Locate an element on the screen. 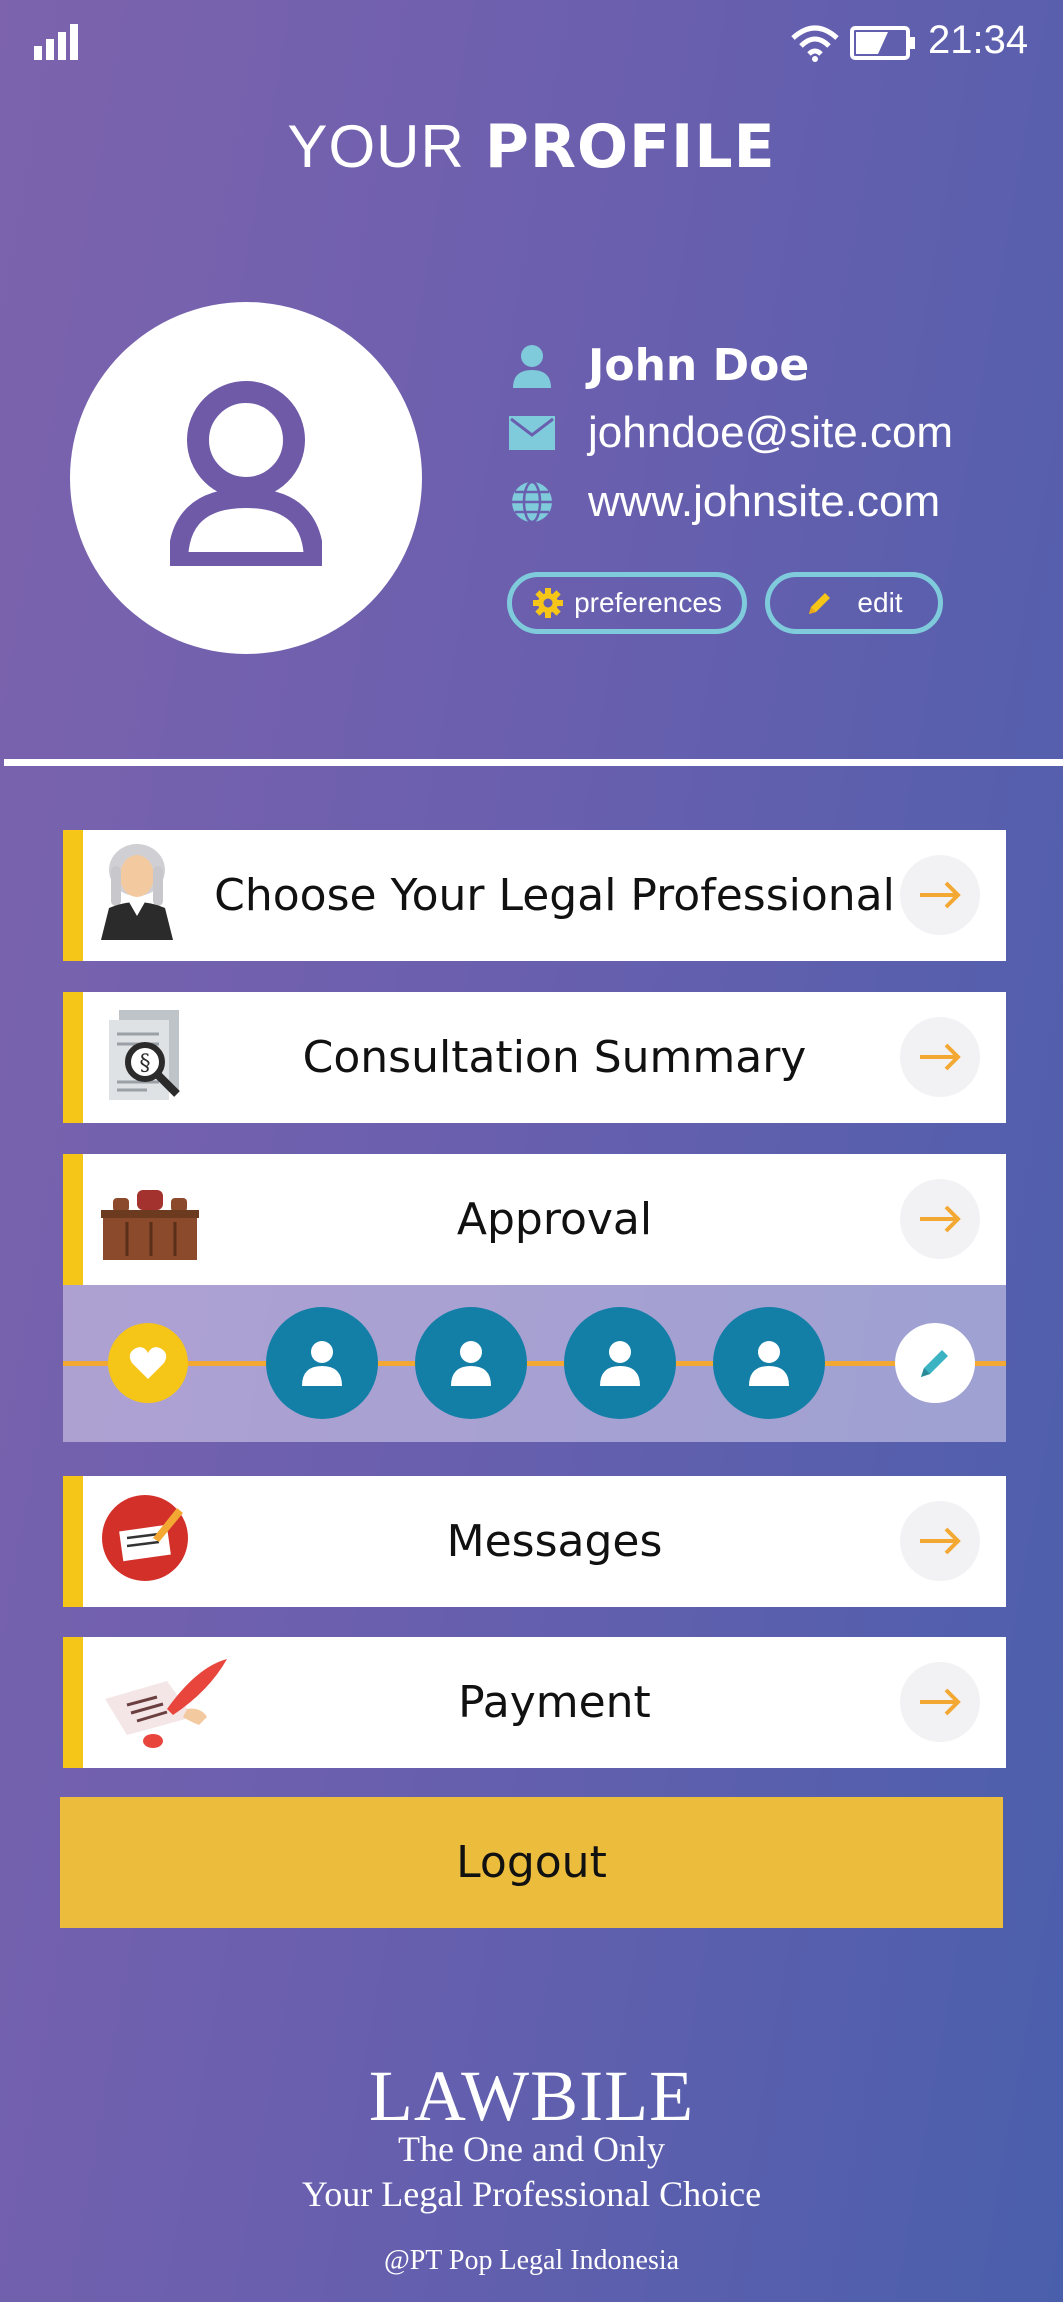  battery-icon is located at coordinates (882, 43).